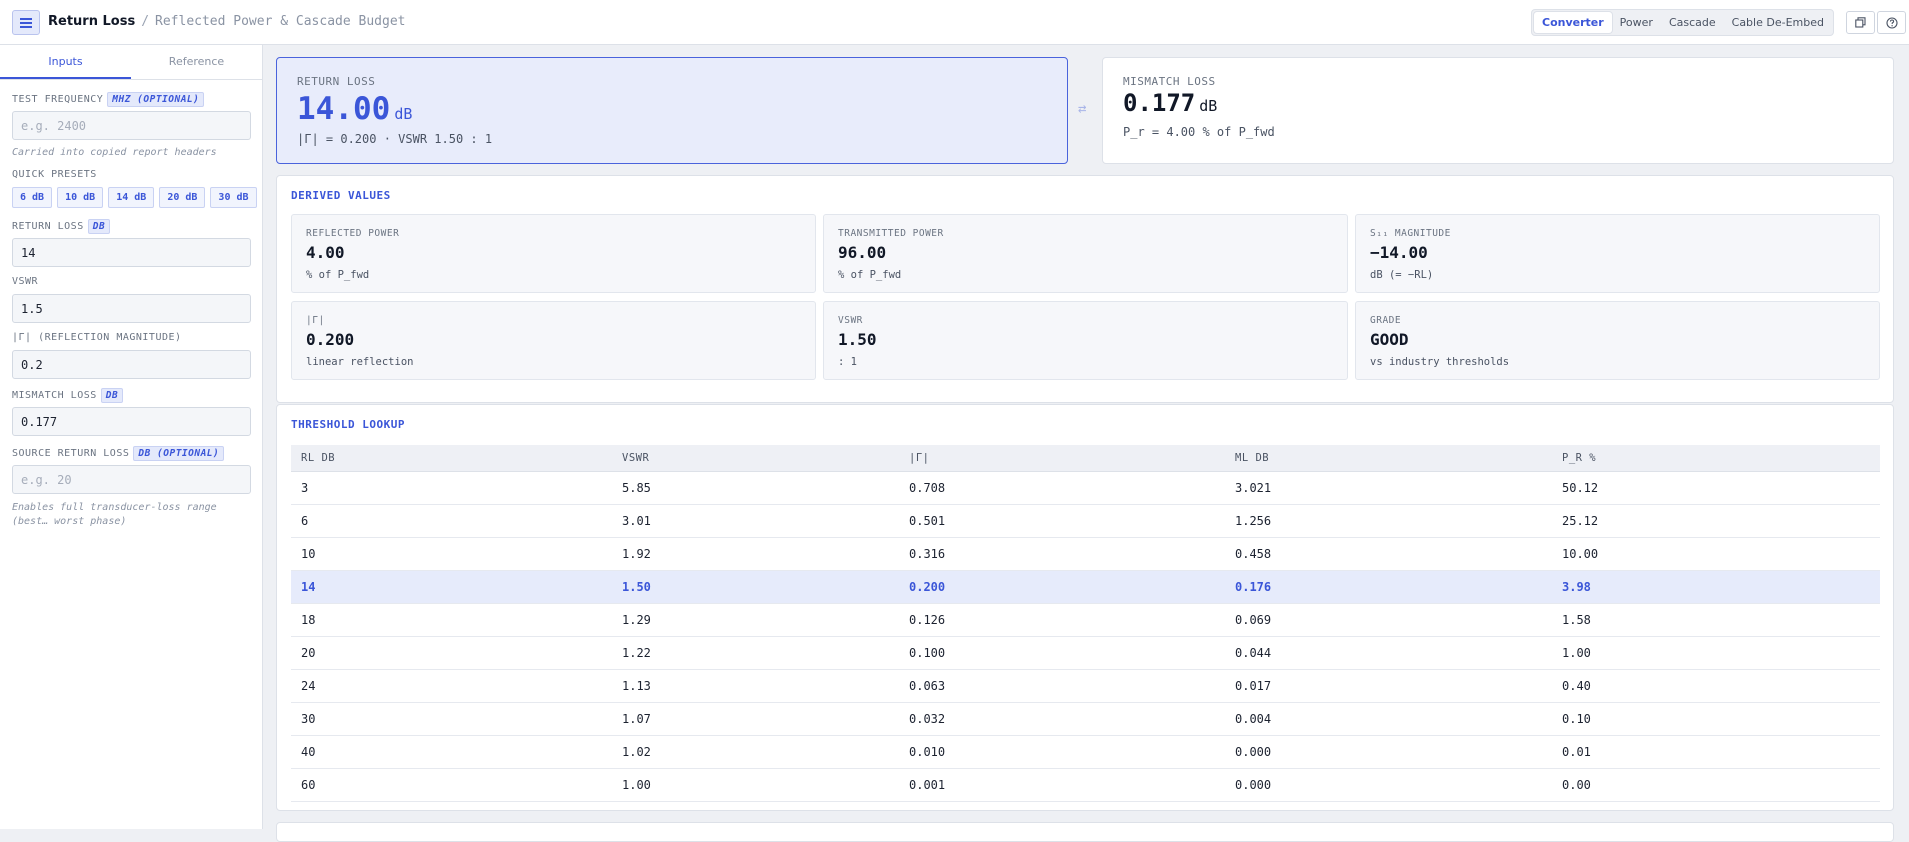 This screenshot has height=842, width=1909. I want to click on preset-10db: 10 dB, so click(80, 197).